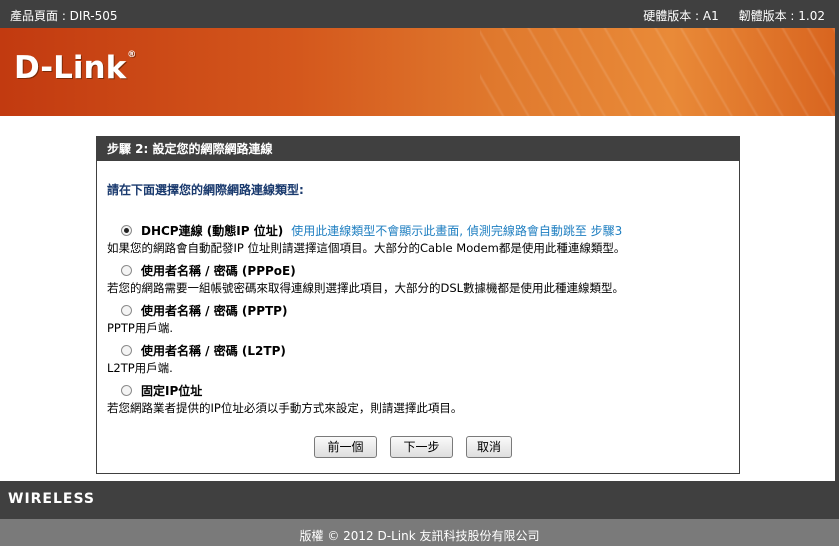 The height and width of the screenshot is (554, 839). I want to click on copyright-text: 版權 © 2012 D-Link 友訊科技股份有限公司, so click(419, 532).